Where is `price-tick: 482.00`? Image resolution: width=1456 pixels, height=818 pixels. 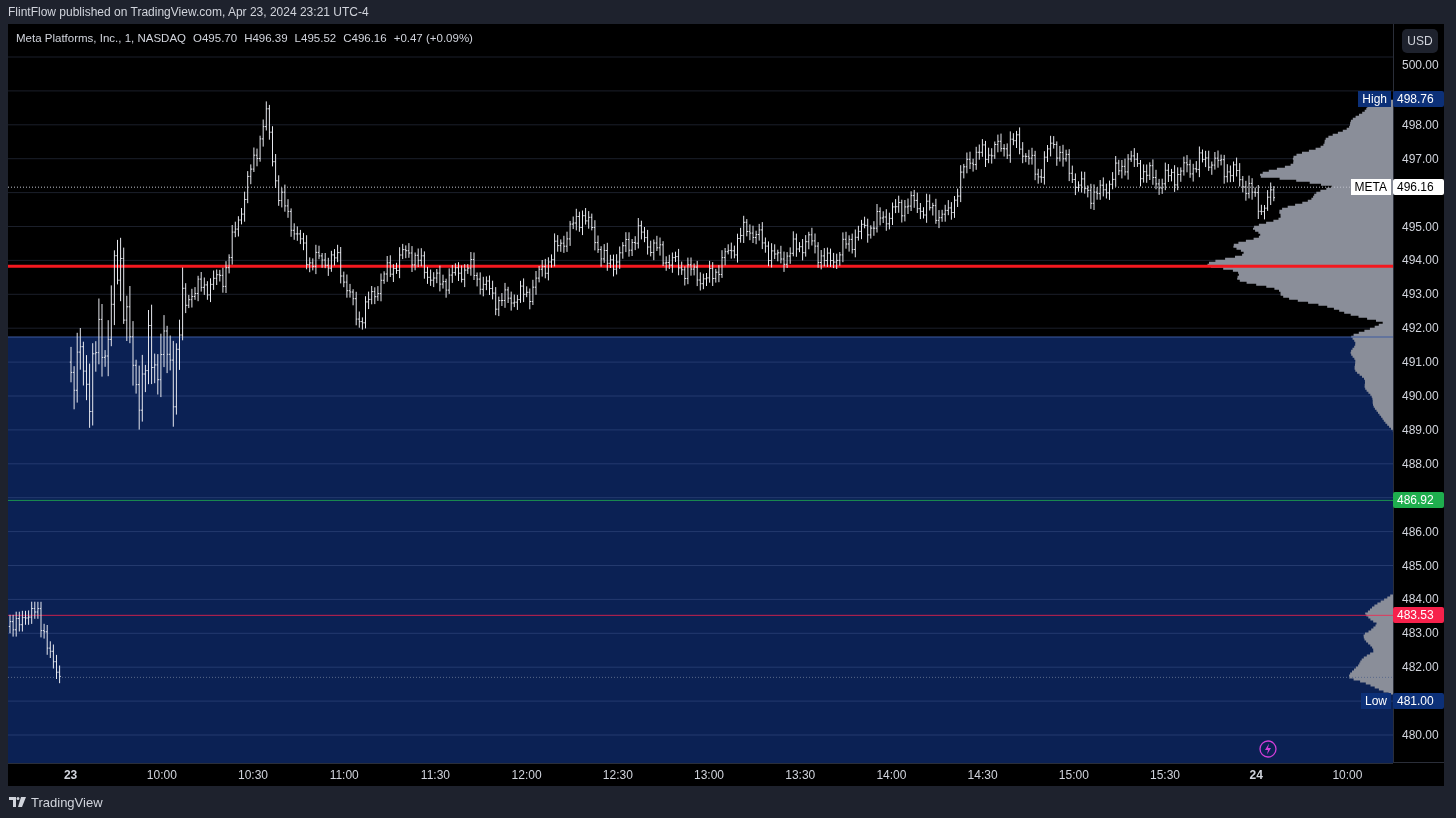 price-tick: 482.00 is located at coordinates (1420, 667).